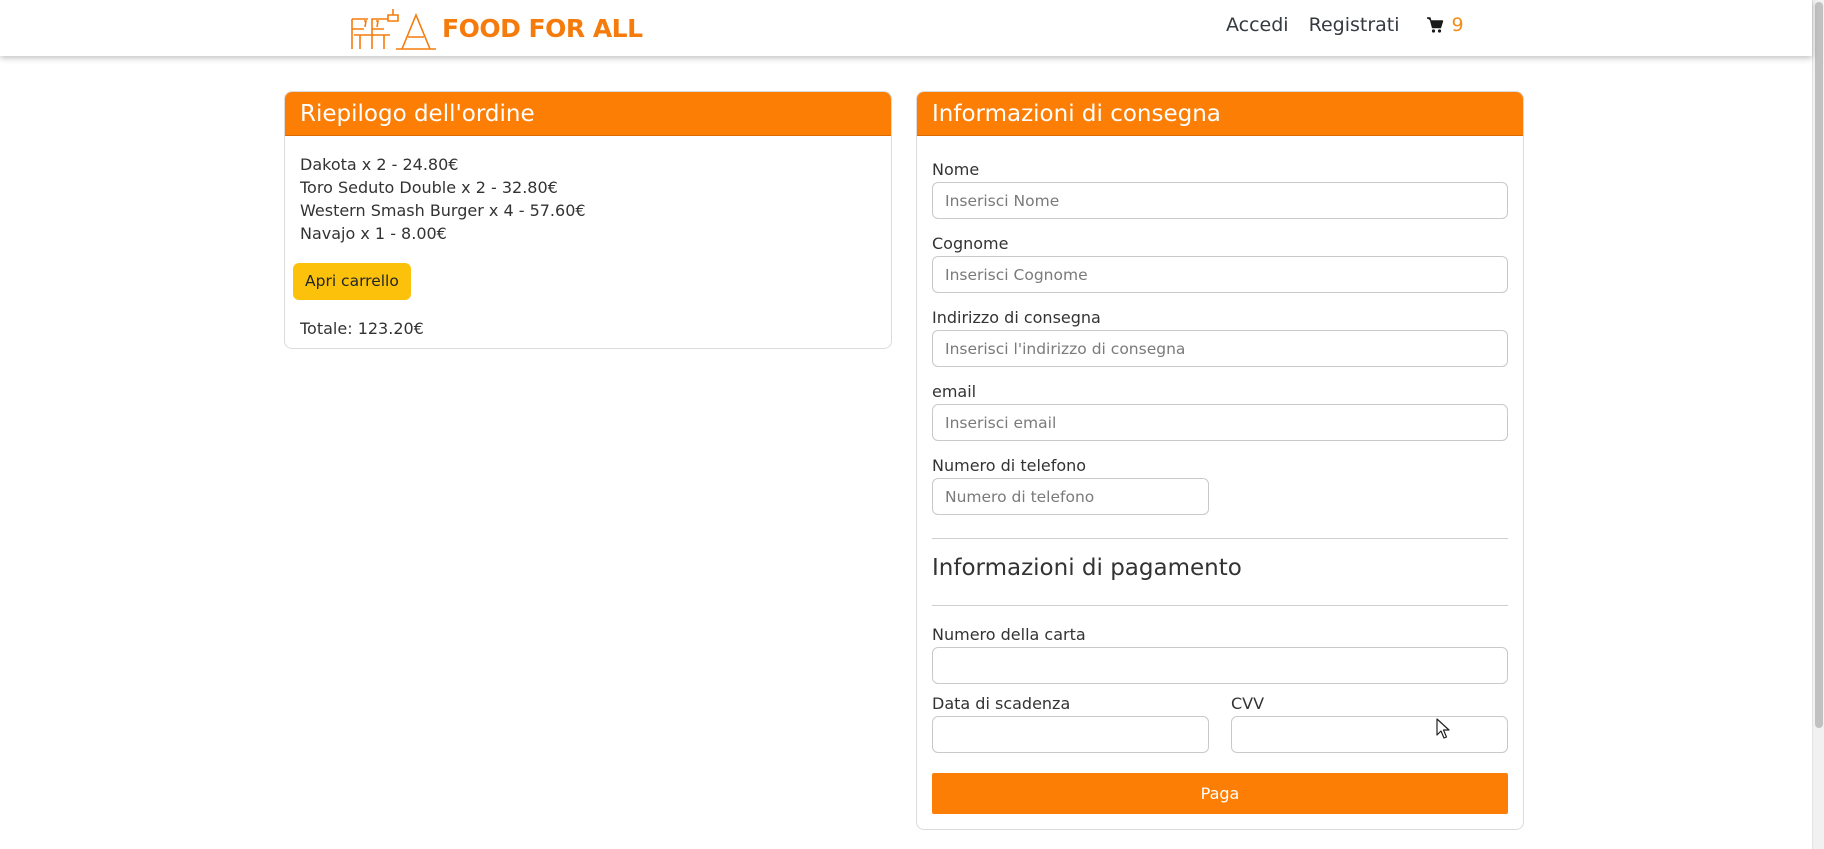  What do you see at coordinates (362, 328) in the screenshot?
I see `order-total: Totale: 123.20€` at bounding box center [362, 328].